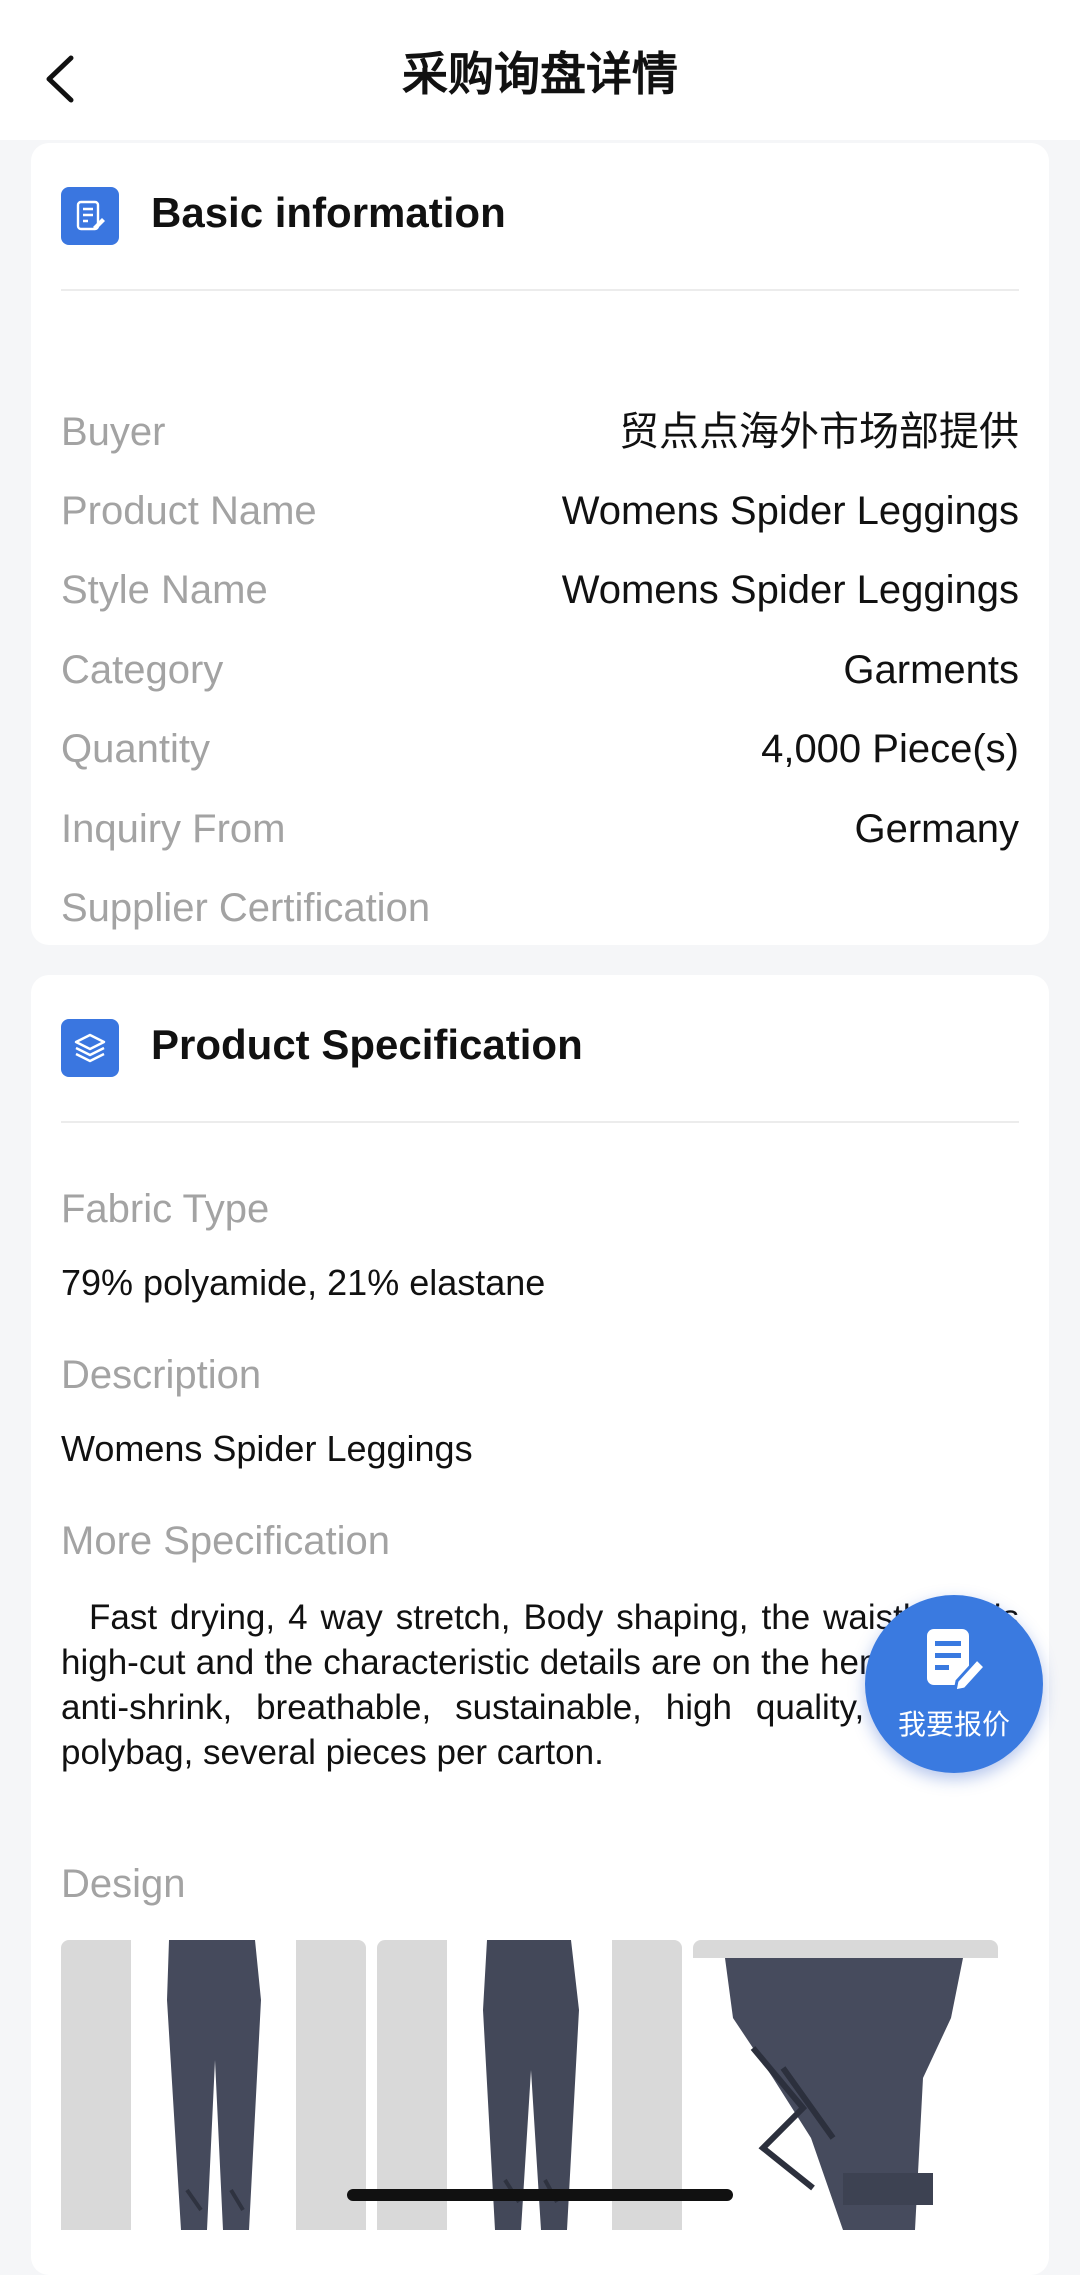  I want to click on section-title: Basic information, so click(328, 212).